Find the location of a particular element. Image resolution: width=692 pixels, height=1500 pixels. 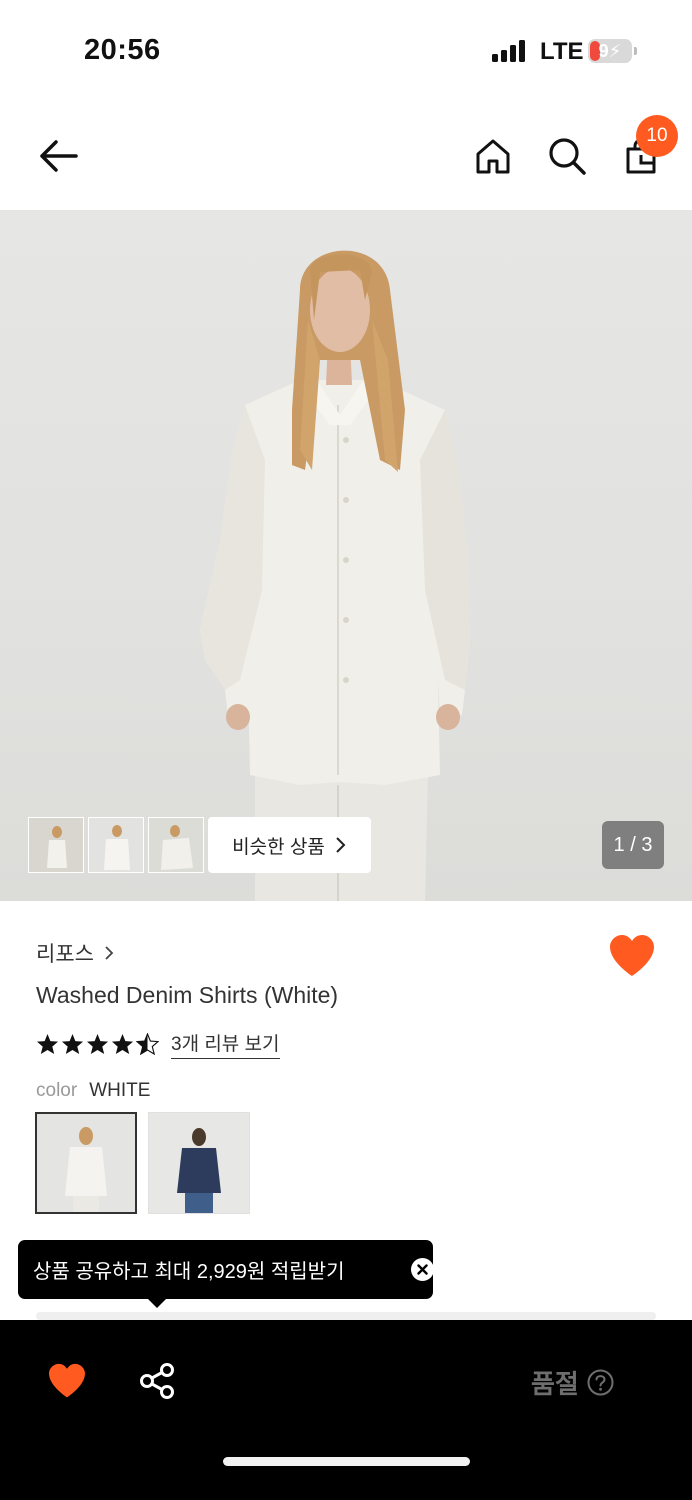

share-button is located at coordinates (157, 1381).